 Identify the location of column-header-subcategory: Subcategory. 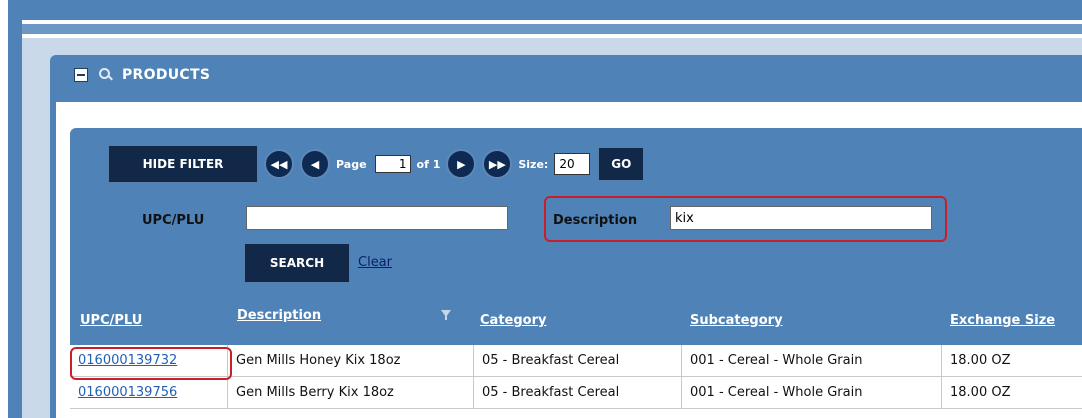
(736, 320).